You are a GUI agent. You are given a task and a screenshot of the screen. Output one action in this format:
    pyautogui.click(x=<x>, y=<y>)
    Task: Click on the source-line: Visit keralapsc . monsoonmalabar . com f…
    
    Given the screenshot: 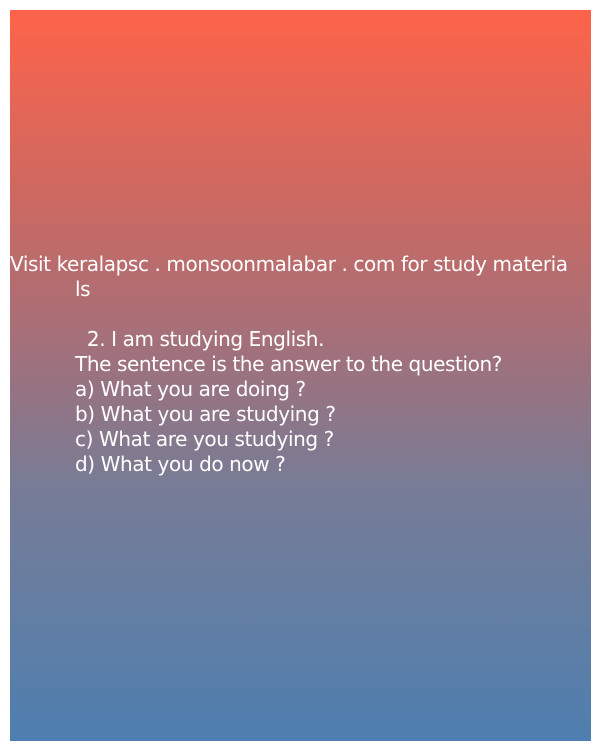 What is the action you would take?
    pyautogui.click(x=289, y=264)
    